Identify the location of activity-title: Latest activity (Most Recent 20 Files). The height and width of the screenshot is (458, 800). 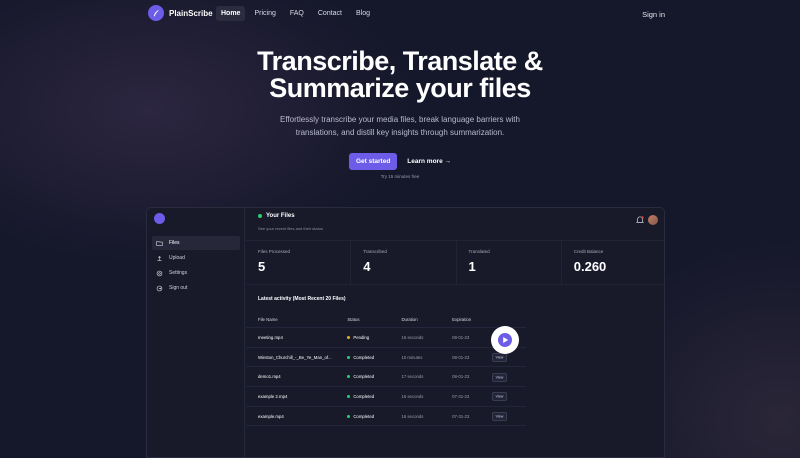
(302, 299).